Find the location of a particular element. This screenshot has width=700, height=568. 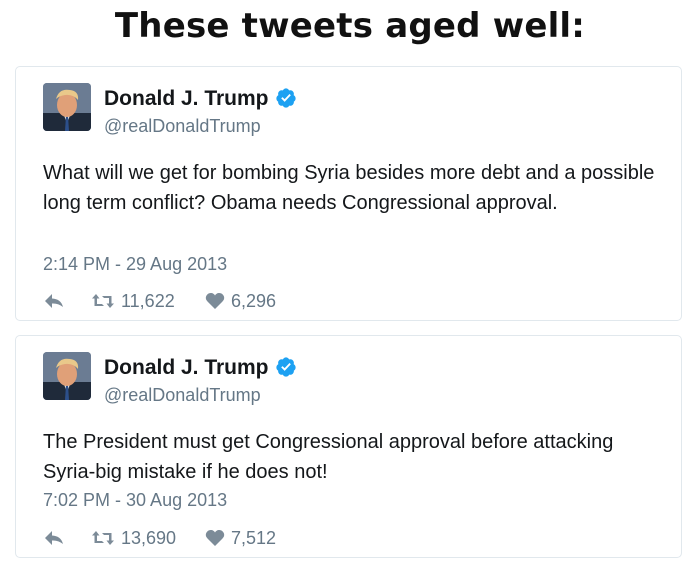

meme-title: These tweets aged well: is located at coordinates (350, 26).